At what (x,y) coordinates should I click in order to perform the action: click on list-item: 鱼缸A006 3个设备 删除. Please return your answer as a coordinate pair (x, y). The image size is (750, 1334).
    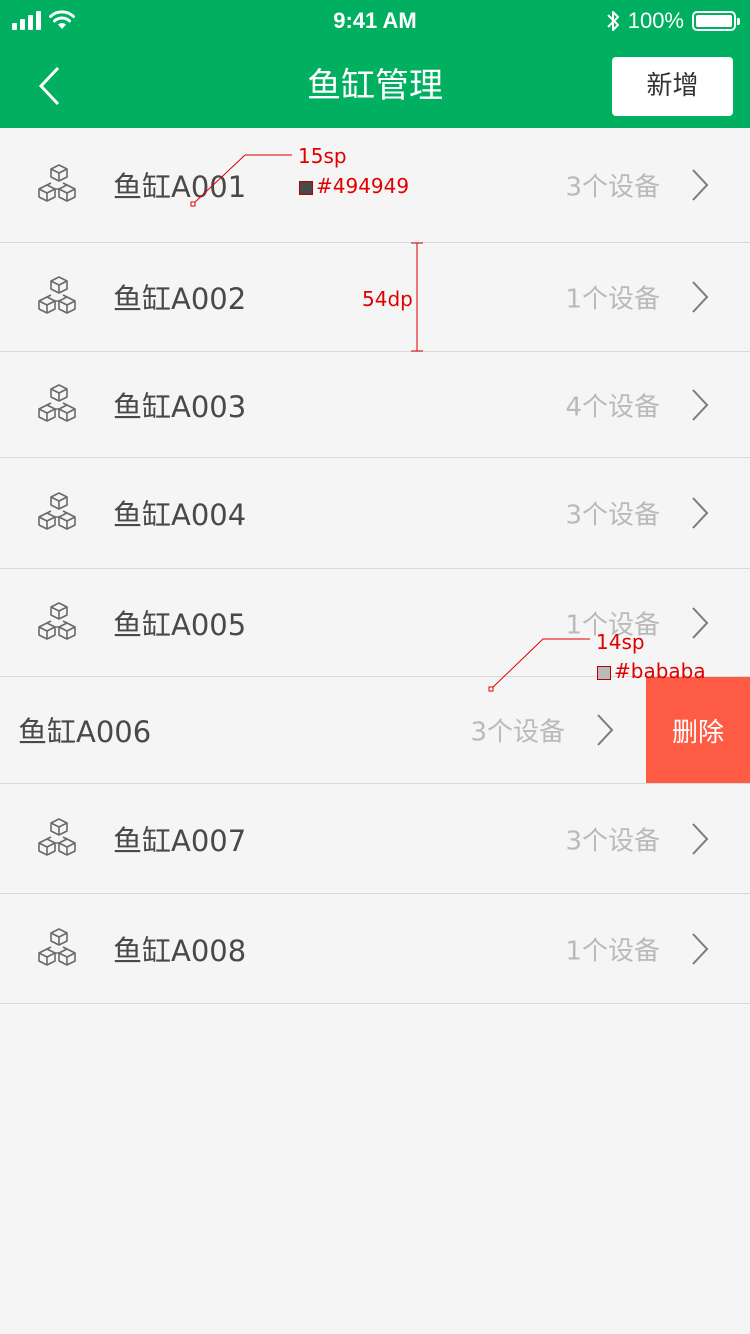
    Looking at the image, I should click on (375, 730).